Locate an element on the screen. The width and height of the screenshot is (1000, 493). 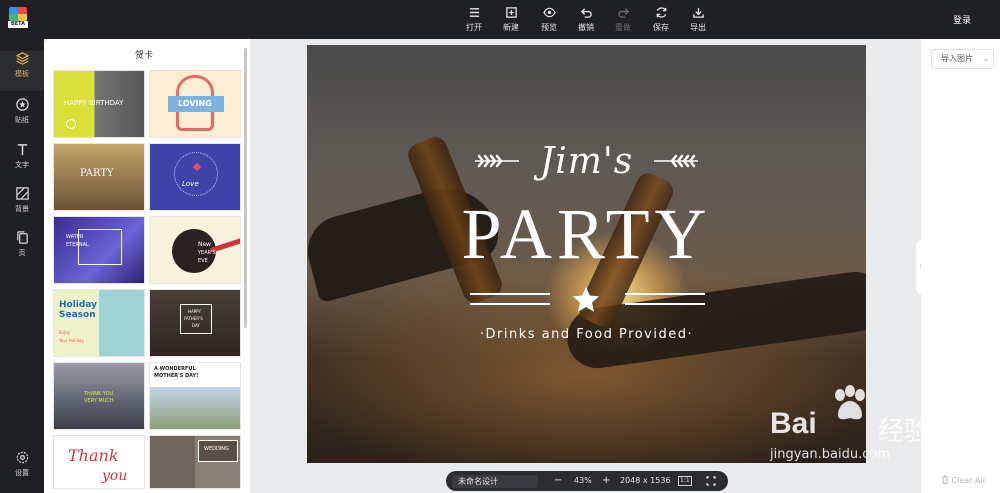
redo-icon is located at coordinates (623, 13).